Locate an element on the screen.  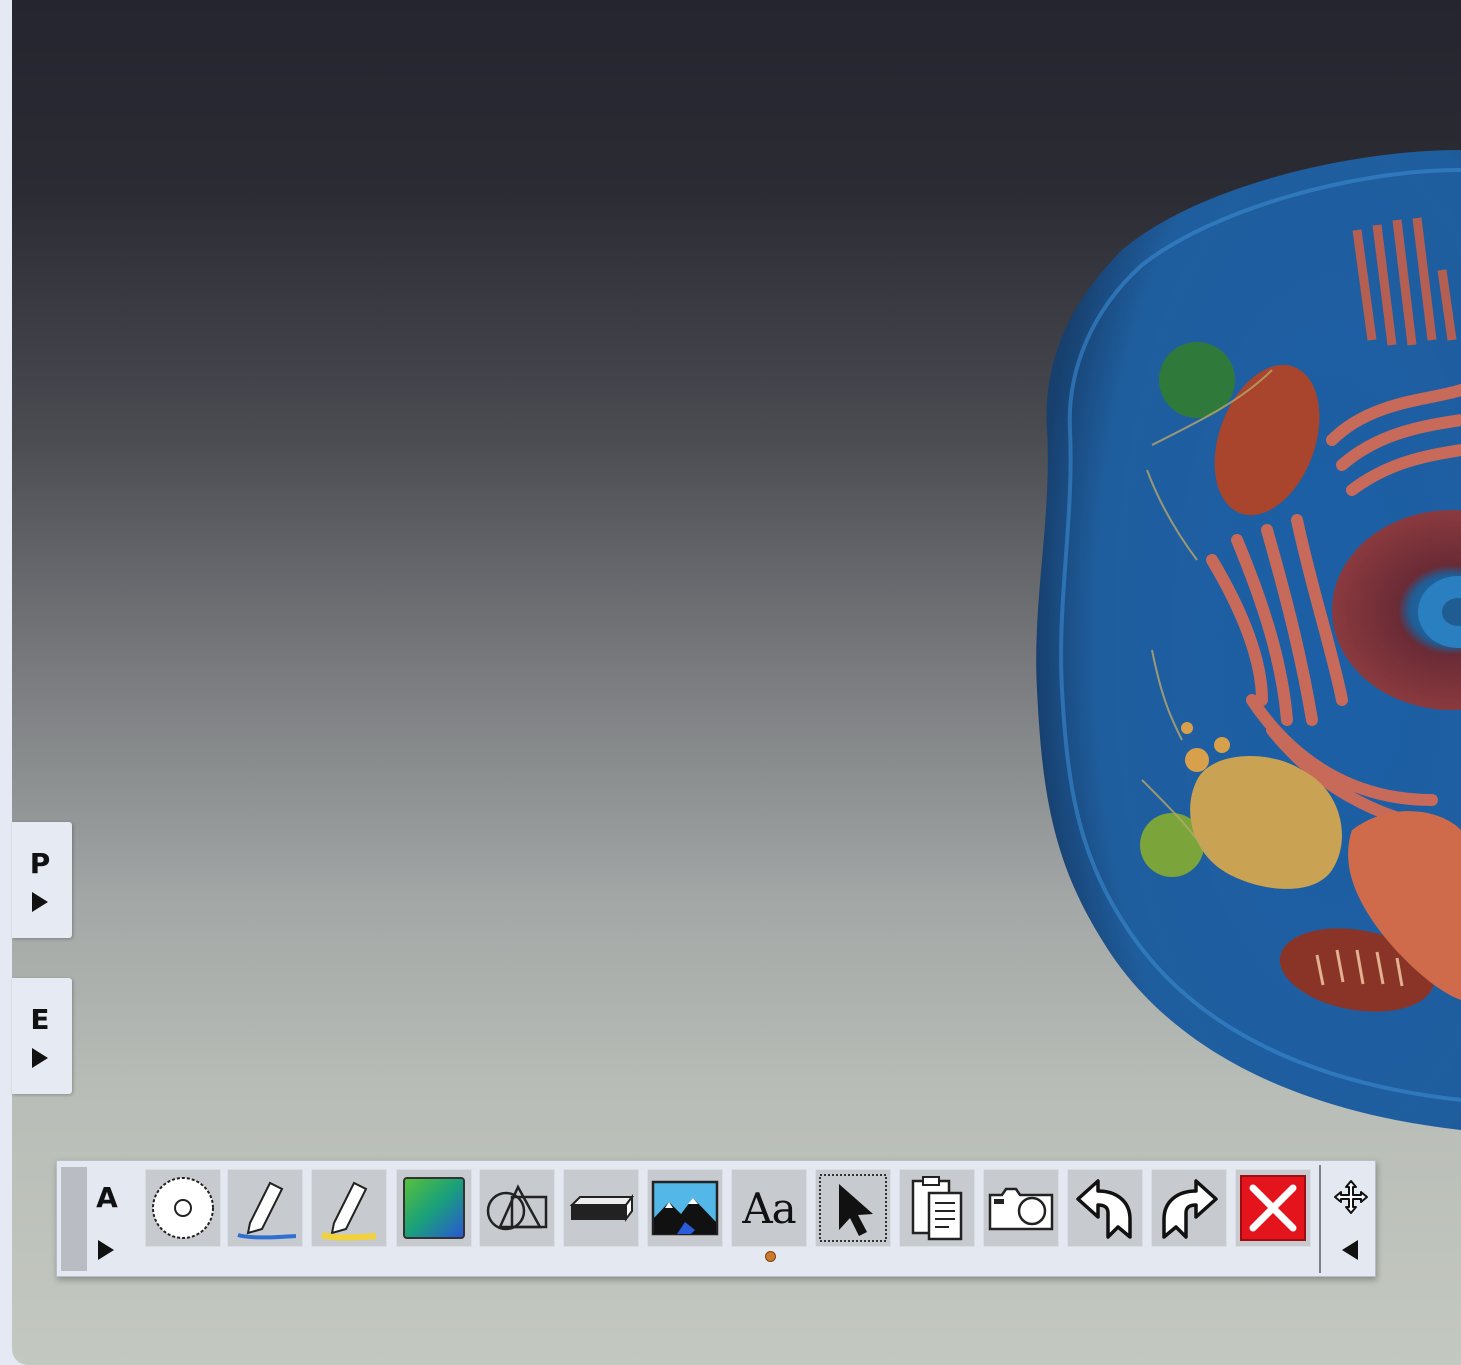
shapes-icon is located at coordinates (517, 1207).